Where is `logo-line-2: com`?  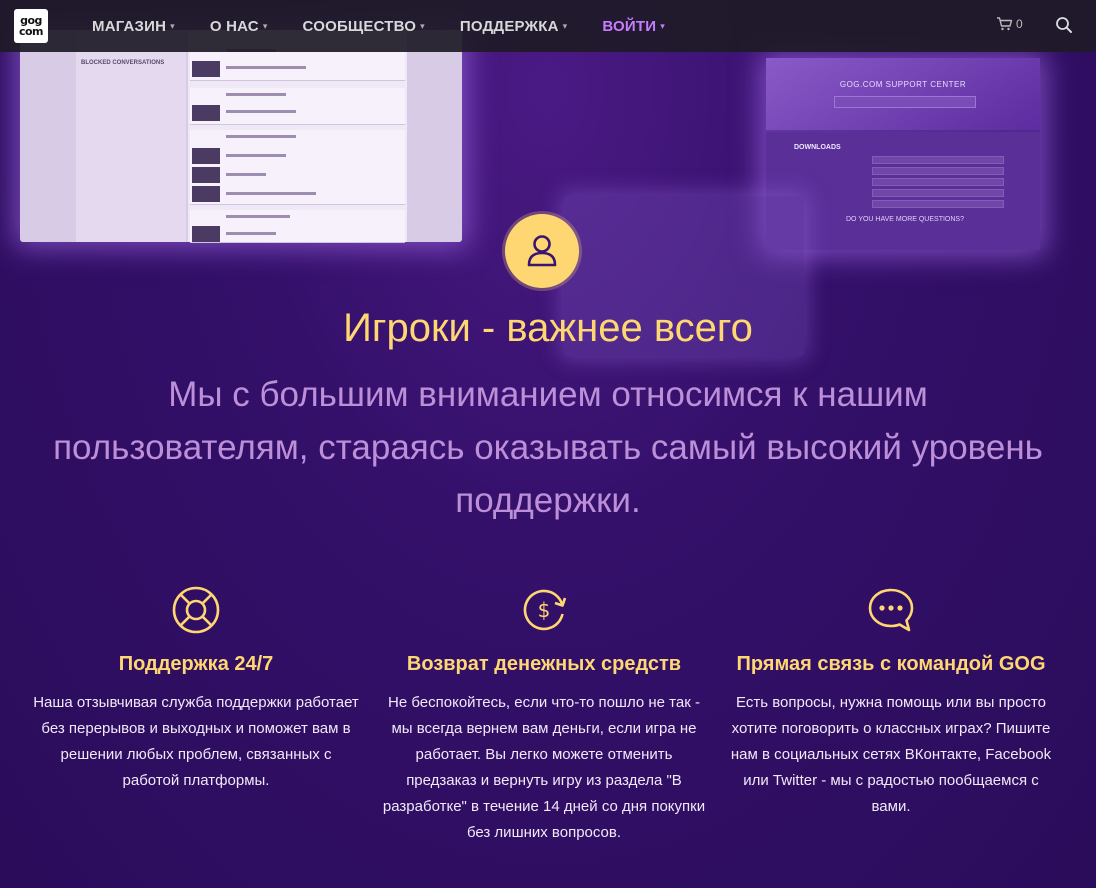
logo-line-2: com is located at coordinates (31, 31).